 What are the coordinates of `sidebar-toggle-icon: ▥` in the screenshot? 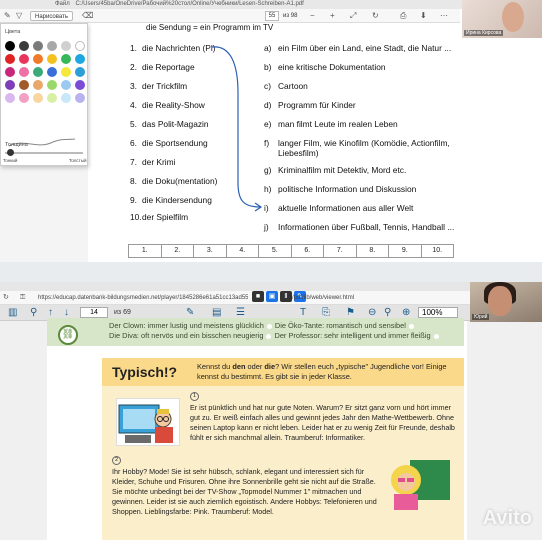 It's located at (12, 313).